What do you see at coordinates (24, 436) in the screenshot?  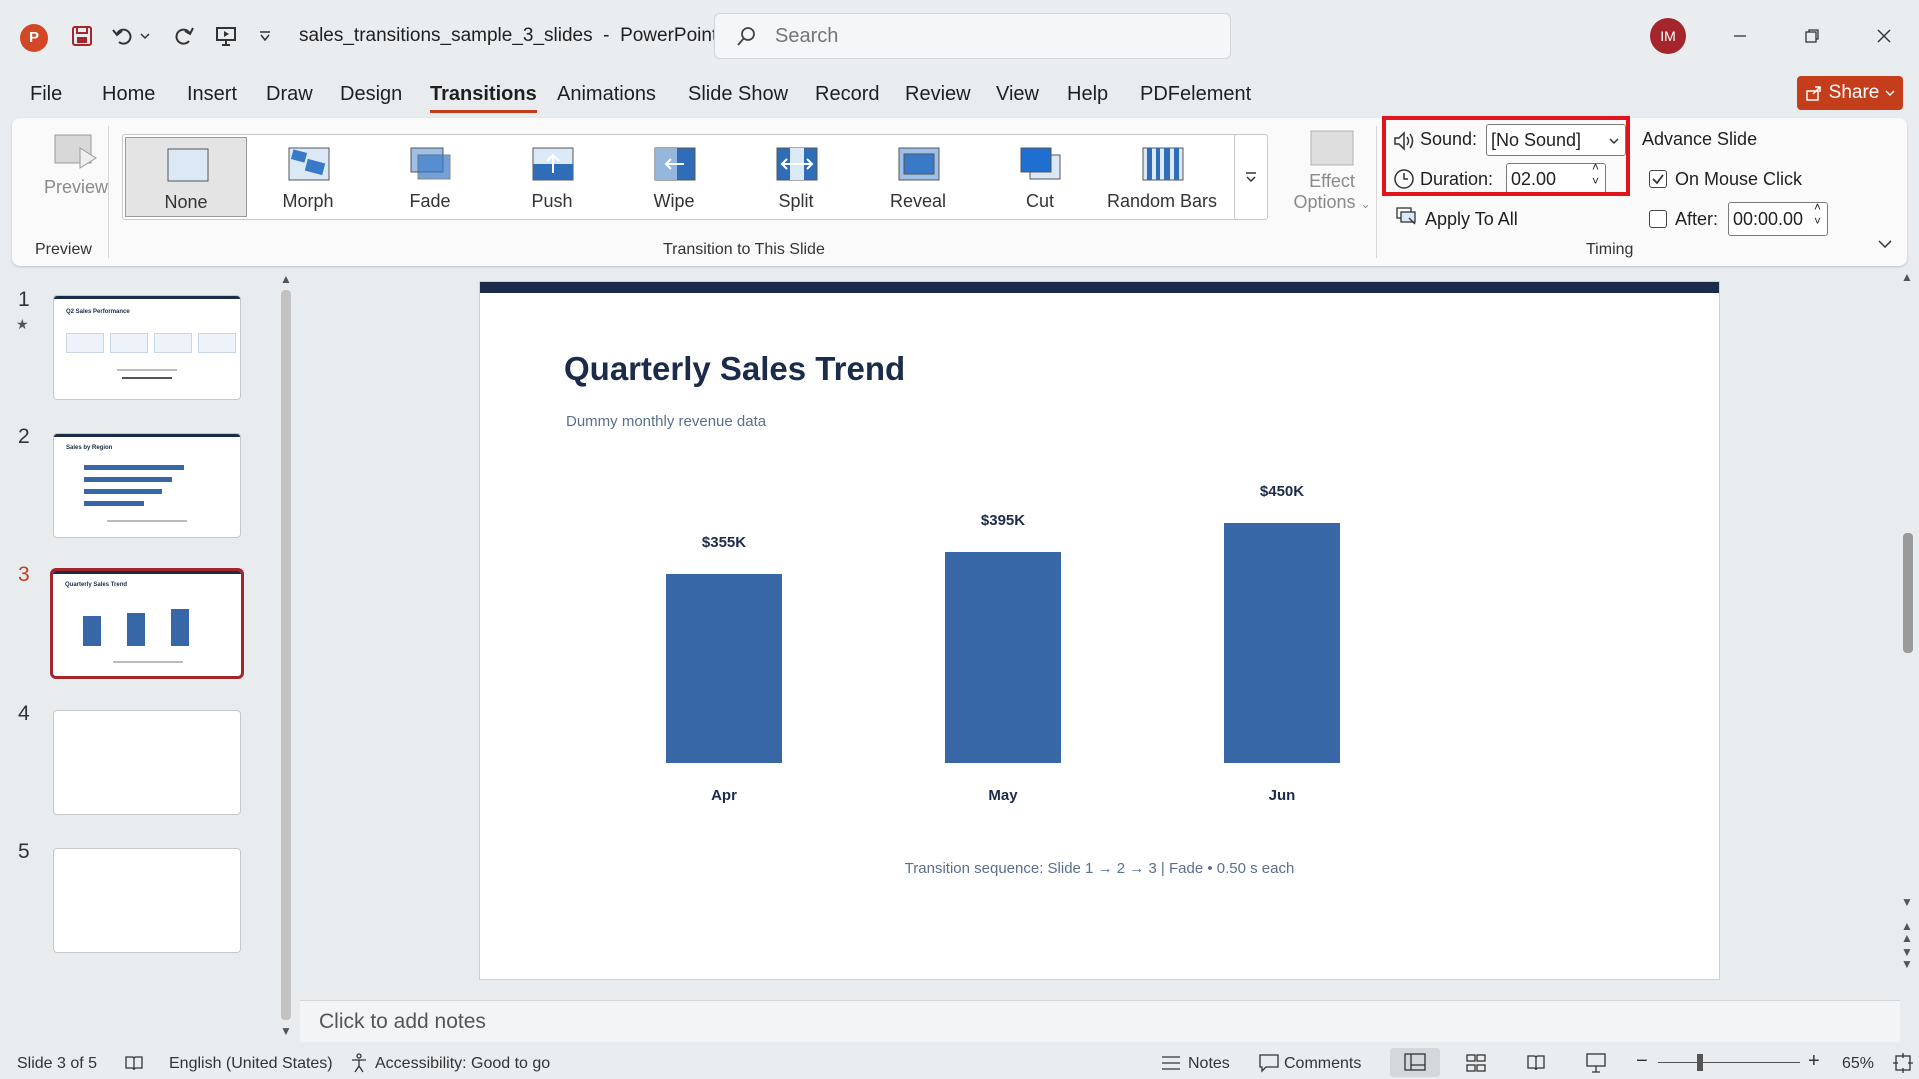 I see `slide-number: 2` at bounding box center [24, 436].